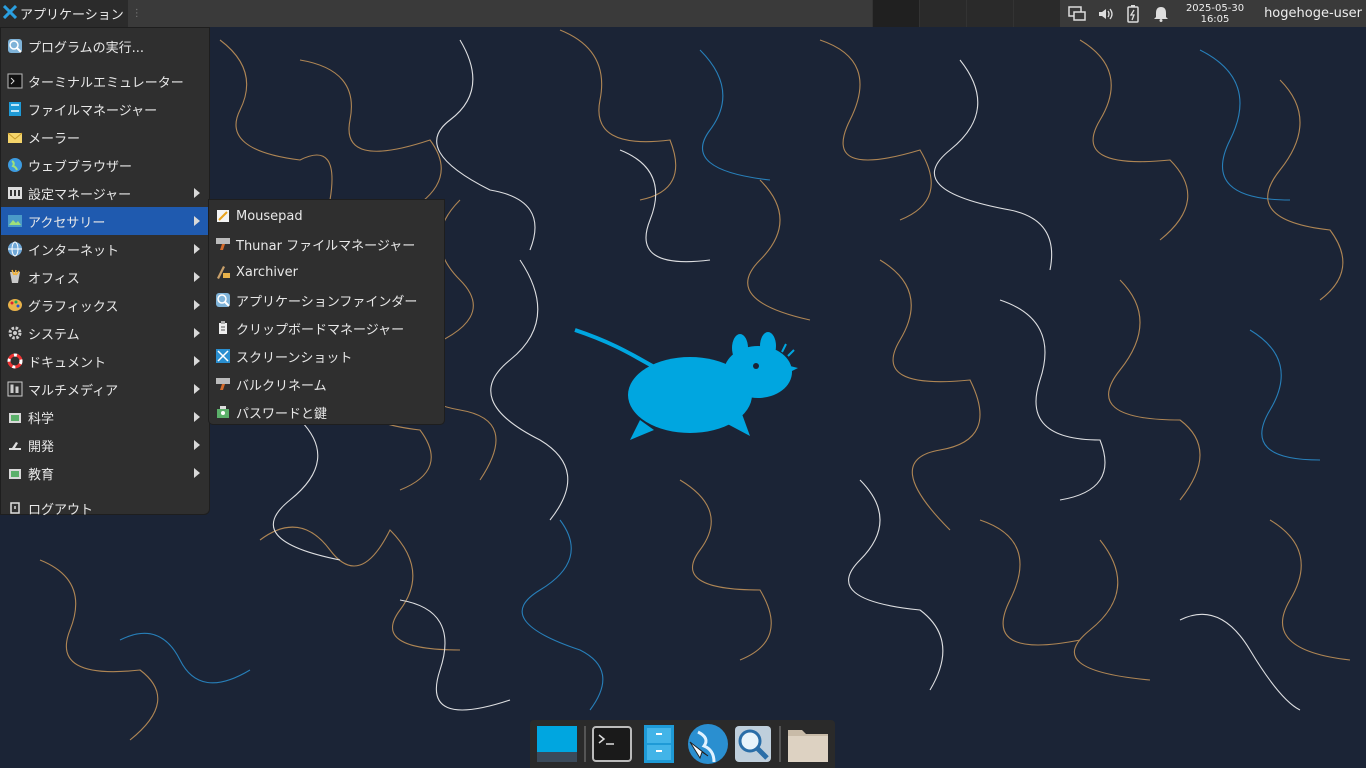 Image resolution: width=1366 pixels, height=768 pixels. What do you see at coordinates (15, 473) in the screenshot?
I see `education-icon` at bounding box center [15, 473].